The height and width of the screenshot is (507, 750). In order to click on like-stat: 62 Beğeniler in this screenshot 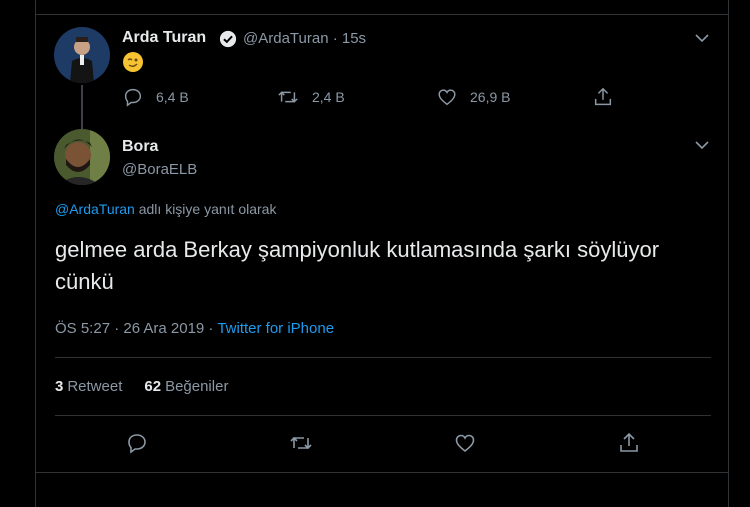, I will do `click(186, 386)`.